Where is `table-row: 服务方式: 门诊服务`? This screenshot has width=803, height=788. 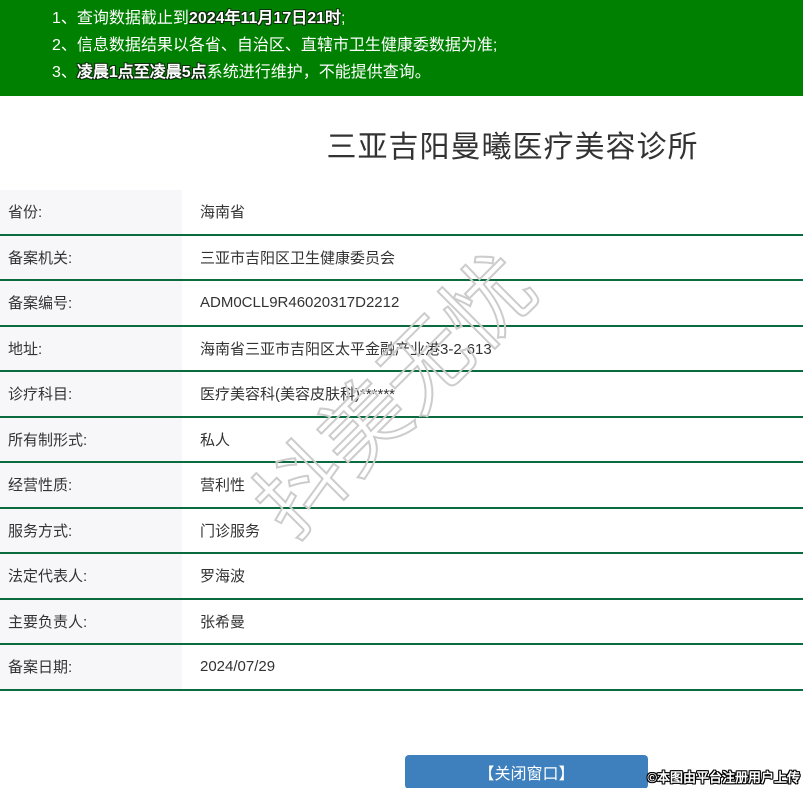 table-row: 服务方式: 门诊服务 is located at coordinates (401, 531).